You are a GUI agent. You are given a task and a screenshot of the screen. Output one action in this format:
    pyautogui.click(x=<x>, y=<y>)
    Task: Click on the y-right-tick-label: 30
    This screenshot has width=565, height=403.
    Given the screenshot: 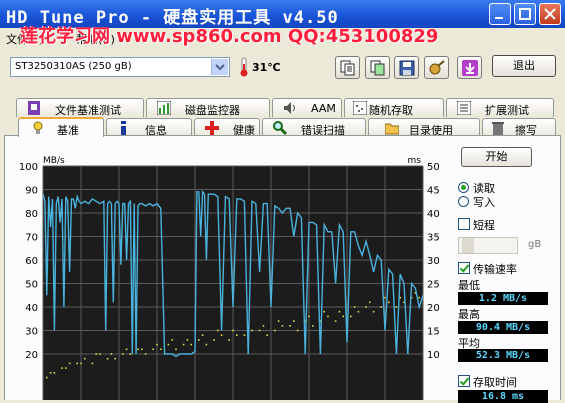 What is the action you would take?
    pyautogui.click(x=433, y=261)
    